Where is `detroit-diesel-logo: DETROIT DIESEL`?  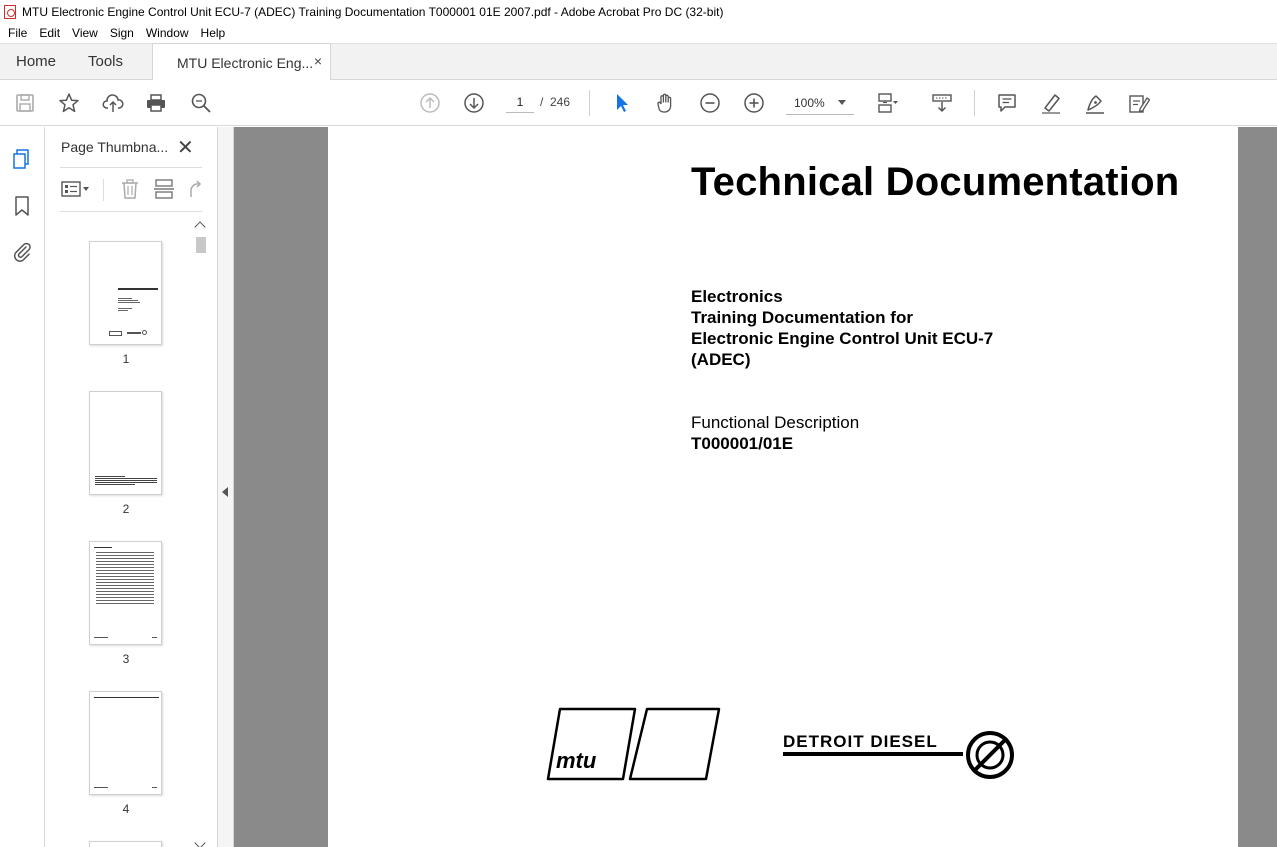
detroit-diesel-logo: DETROIT DIESEL is located at coordinates (898, 755).